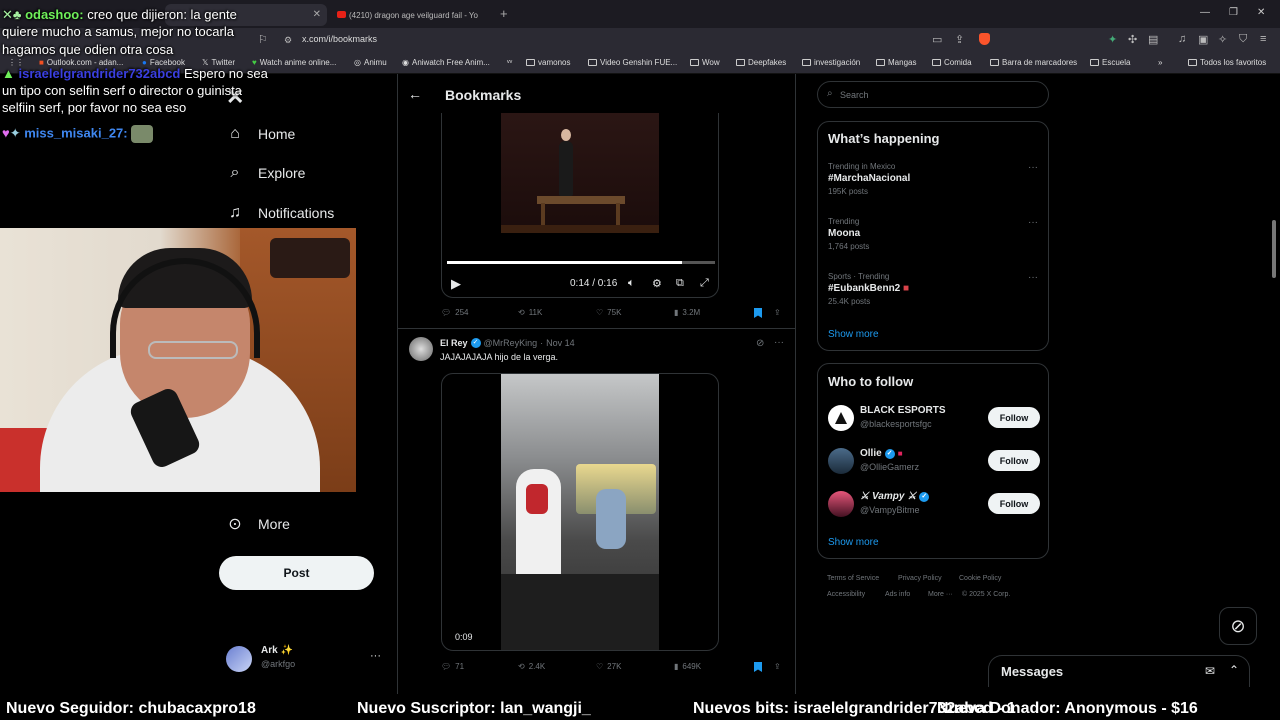  Describe the element at coordinates (548, 62) in the screenshot. I see `bookmark-vamonos: vamonos` at that location.